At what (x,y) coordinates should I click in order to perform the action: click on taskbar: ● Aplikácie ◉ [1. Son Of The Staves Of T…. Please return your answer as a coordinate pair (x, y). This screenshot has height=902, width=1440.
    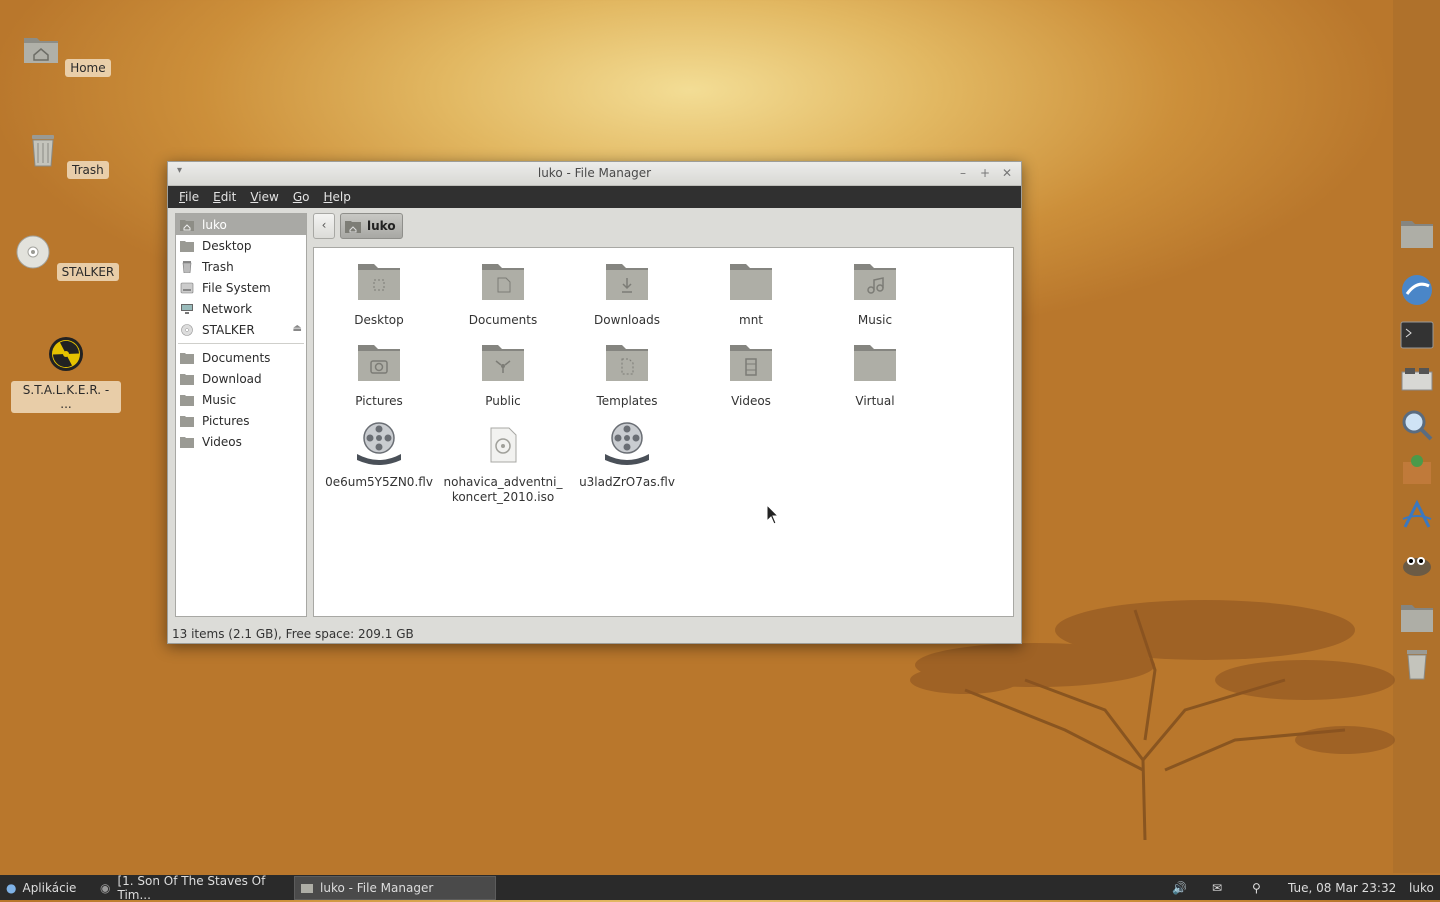
    Looking at the image, I should click on (720, 887).